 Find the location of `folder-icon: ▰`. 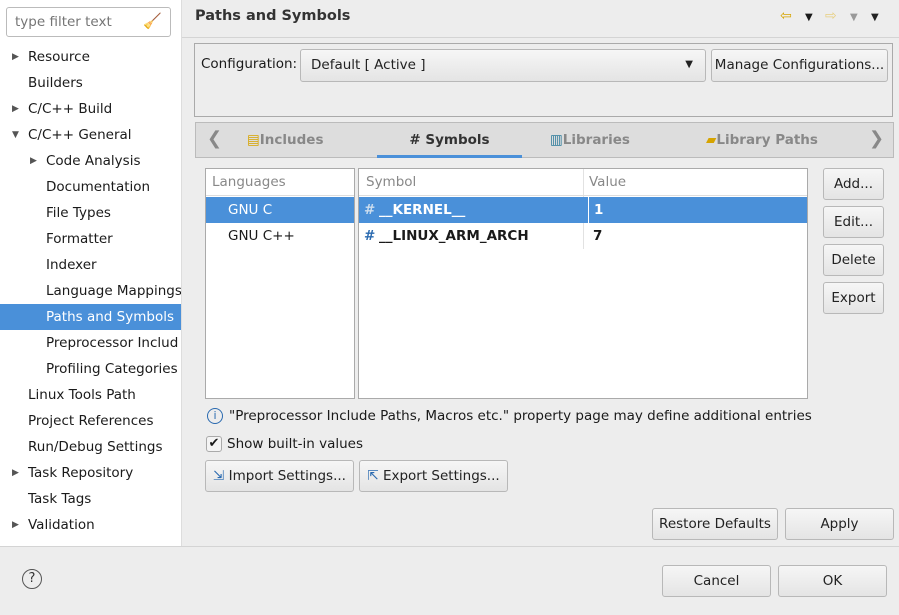

folder-icon: ▰ is located at coordinates (711, 140).